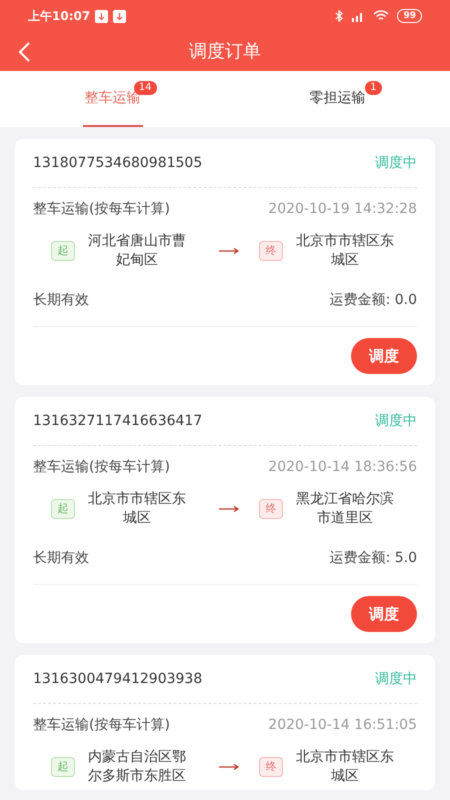  What do you see at coordinates (24, 52) in the screenshot?
I see `back-icon` at bounding box center [24, 52].